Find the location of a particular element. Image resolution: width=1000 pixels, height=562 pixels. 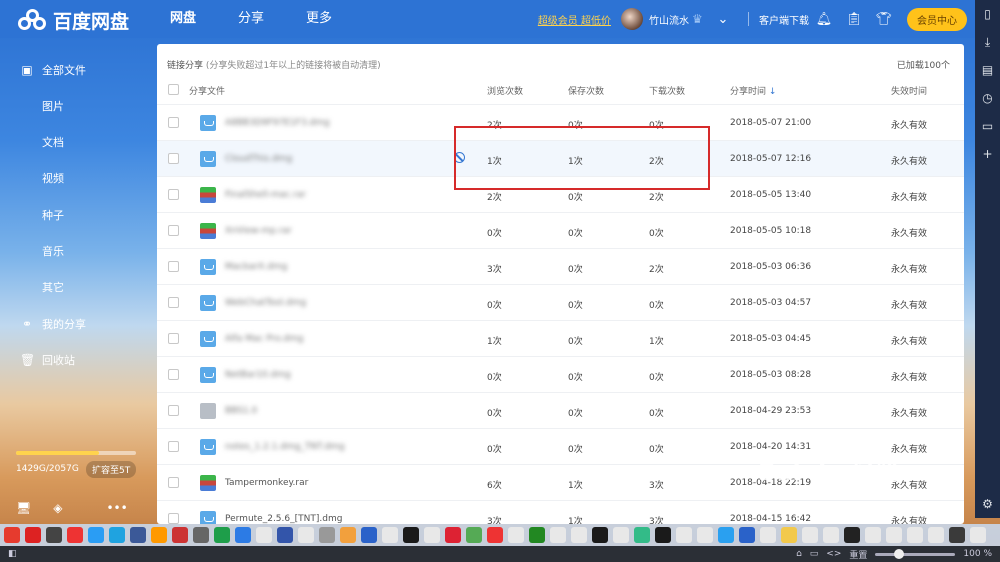

clipboard-icon: 📋︎ is located at coordinates (854, 19).